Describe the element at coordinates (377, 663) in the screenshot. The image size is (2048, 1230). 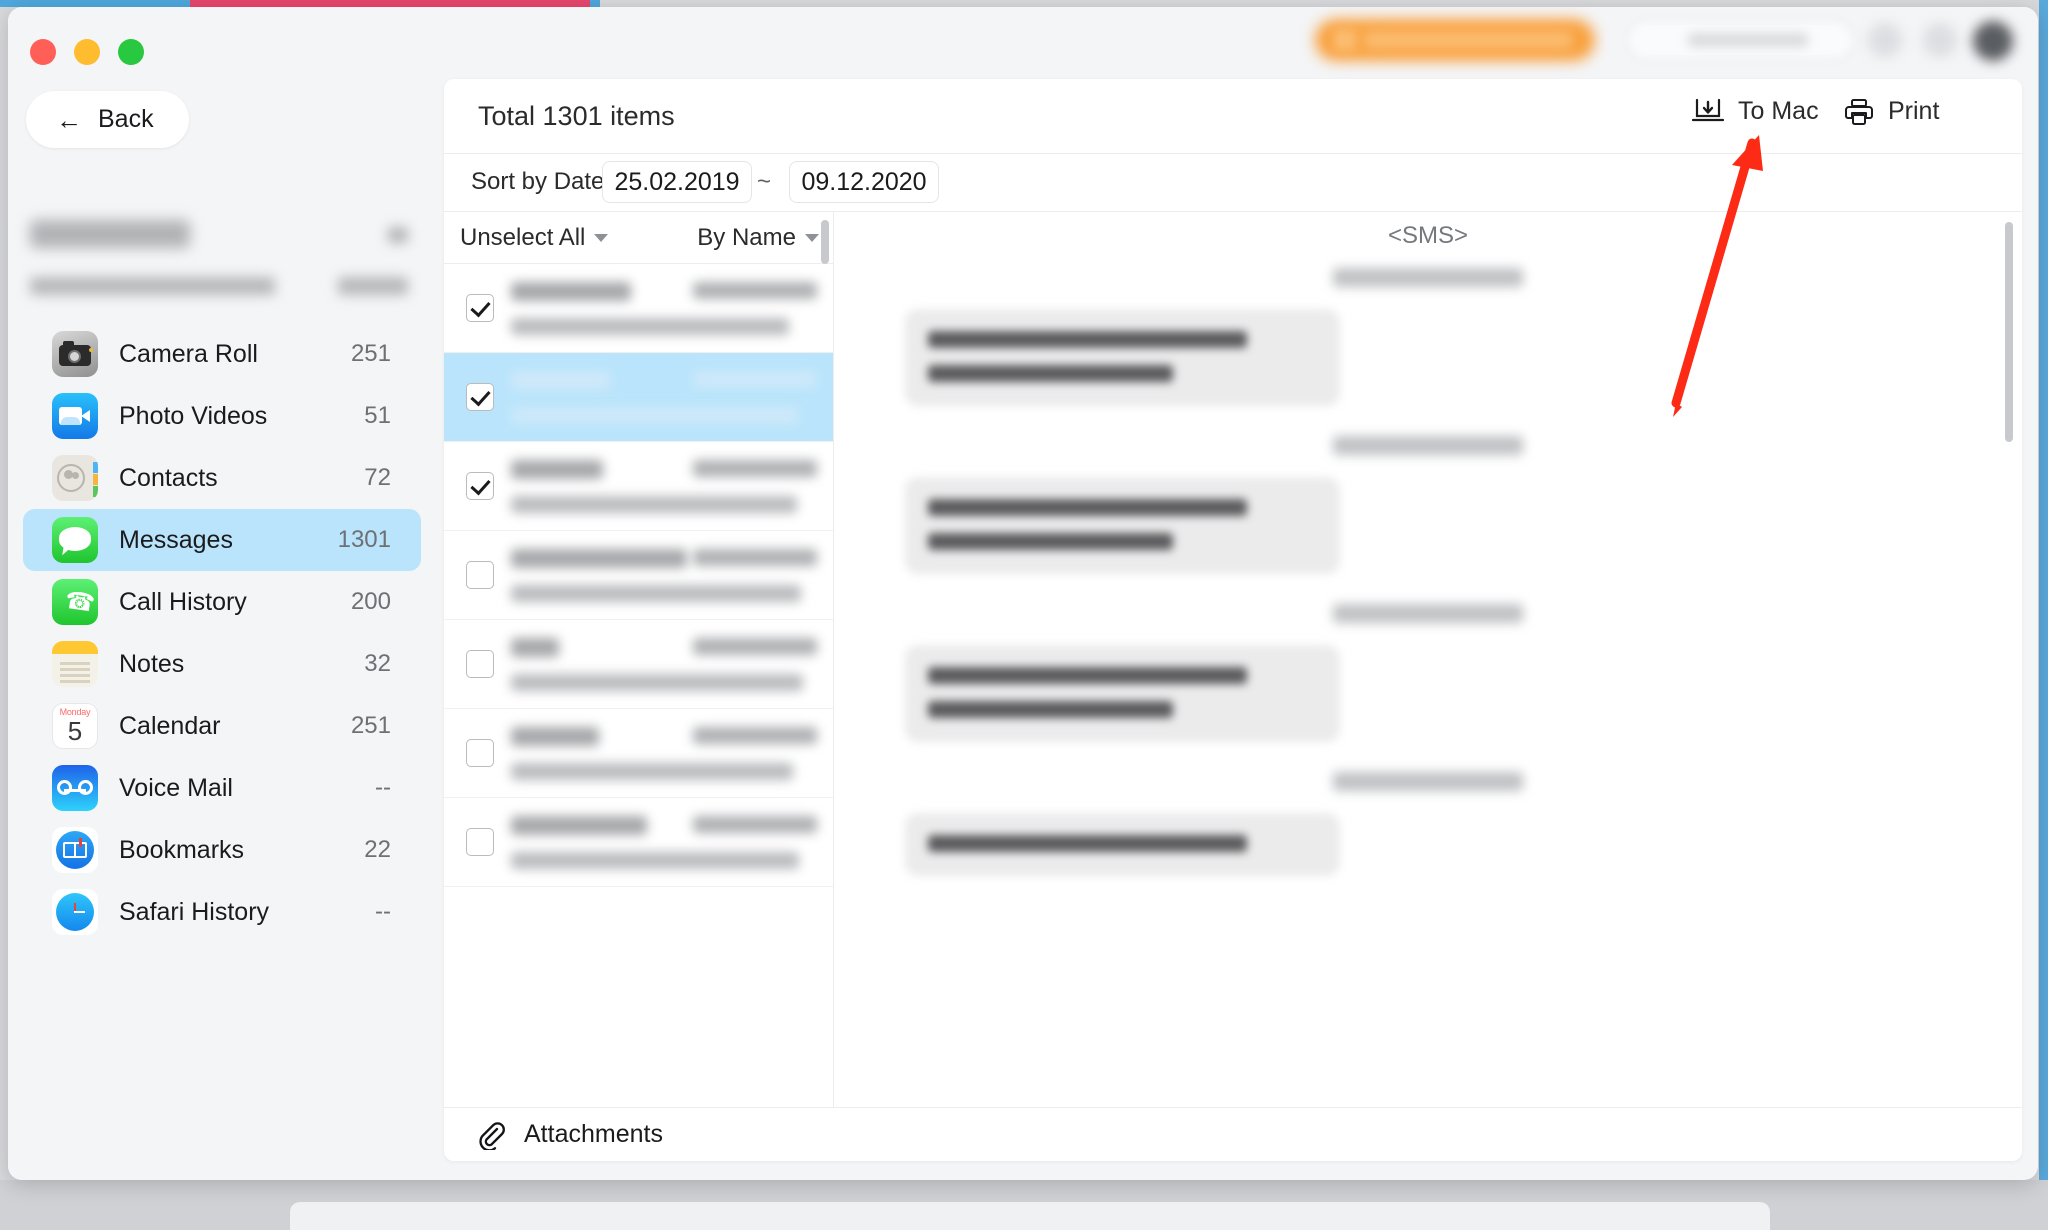
I see `sidebar-item-count: 32` at that location.